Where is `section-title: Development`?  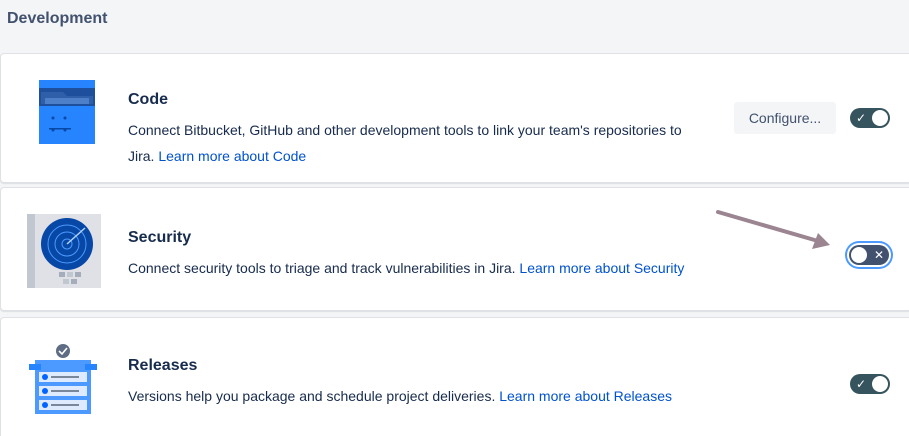 section-title: Development is located at coordinates (57, 18).